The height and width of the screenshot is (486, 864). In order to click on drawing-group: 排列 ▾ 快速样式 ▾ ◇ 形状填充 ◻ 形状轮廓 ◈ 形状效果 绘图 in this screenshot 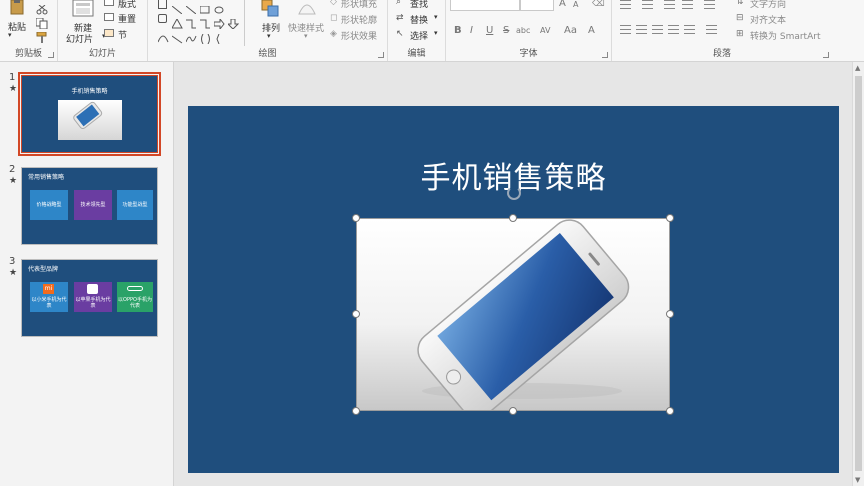, I will do `click(268, 30)`.